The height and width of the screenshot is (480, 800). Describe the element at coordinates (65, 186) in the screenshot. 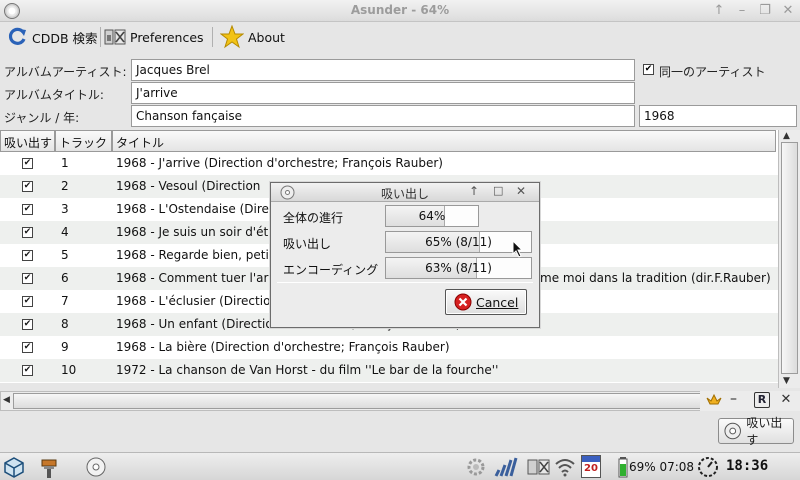

I see `track-number: 2` at that location.